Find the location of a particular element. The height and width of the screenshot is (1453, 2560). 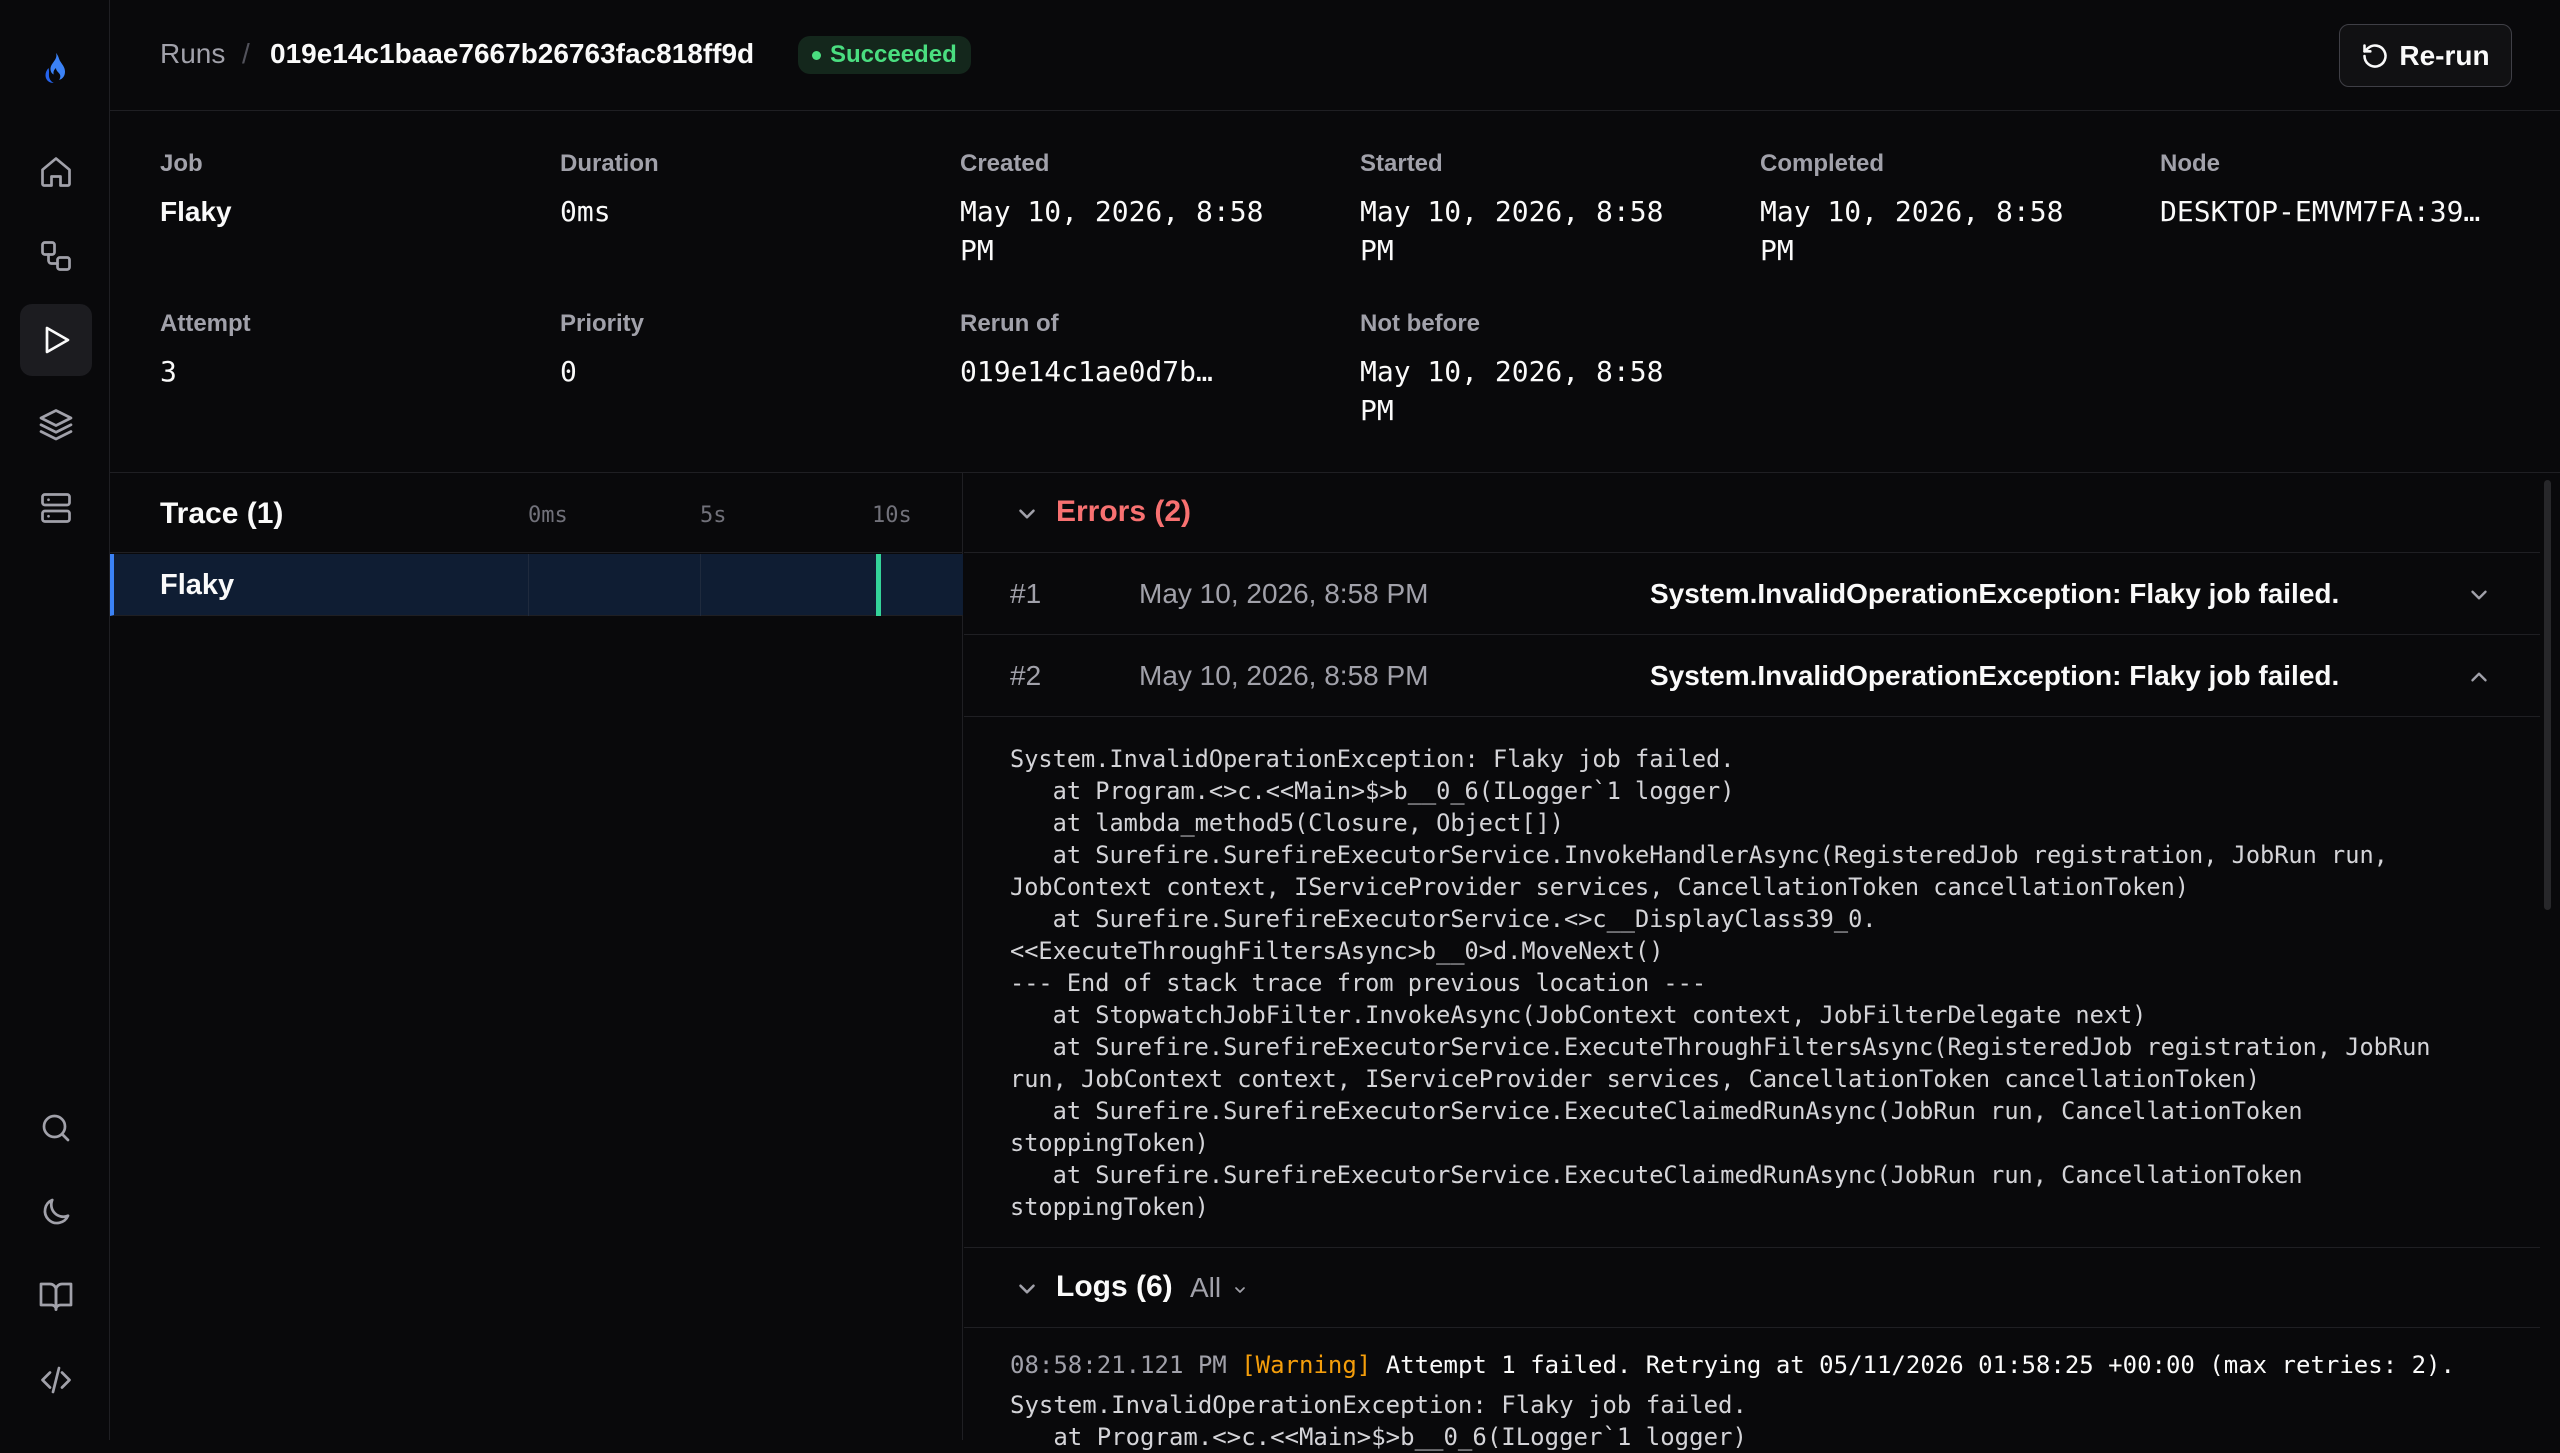

status-badge: Succeeded is located at coordinates (884, 55).